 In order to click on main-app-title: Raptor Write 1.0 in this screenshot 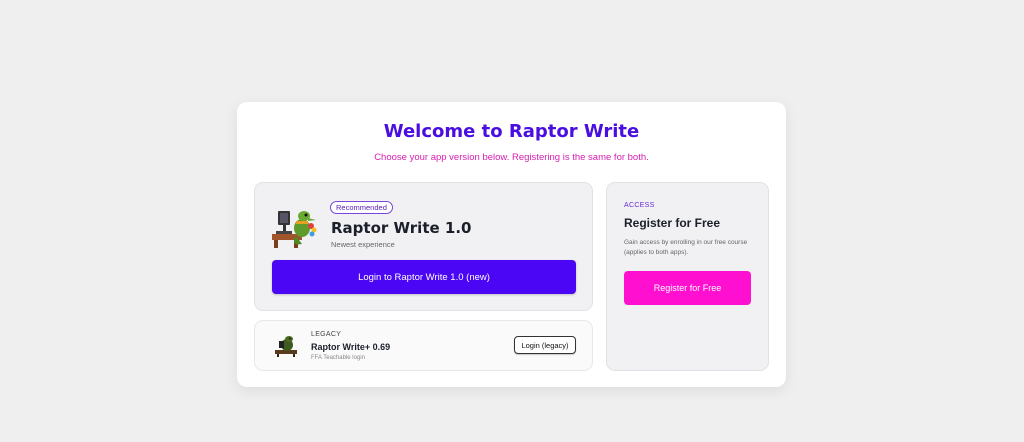, I will do `click(401, 228)`.